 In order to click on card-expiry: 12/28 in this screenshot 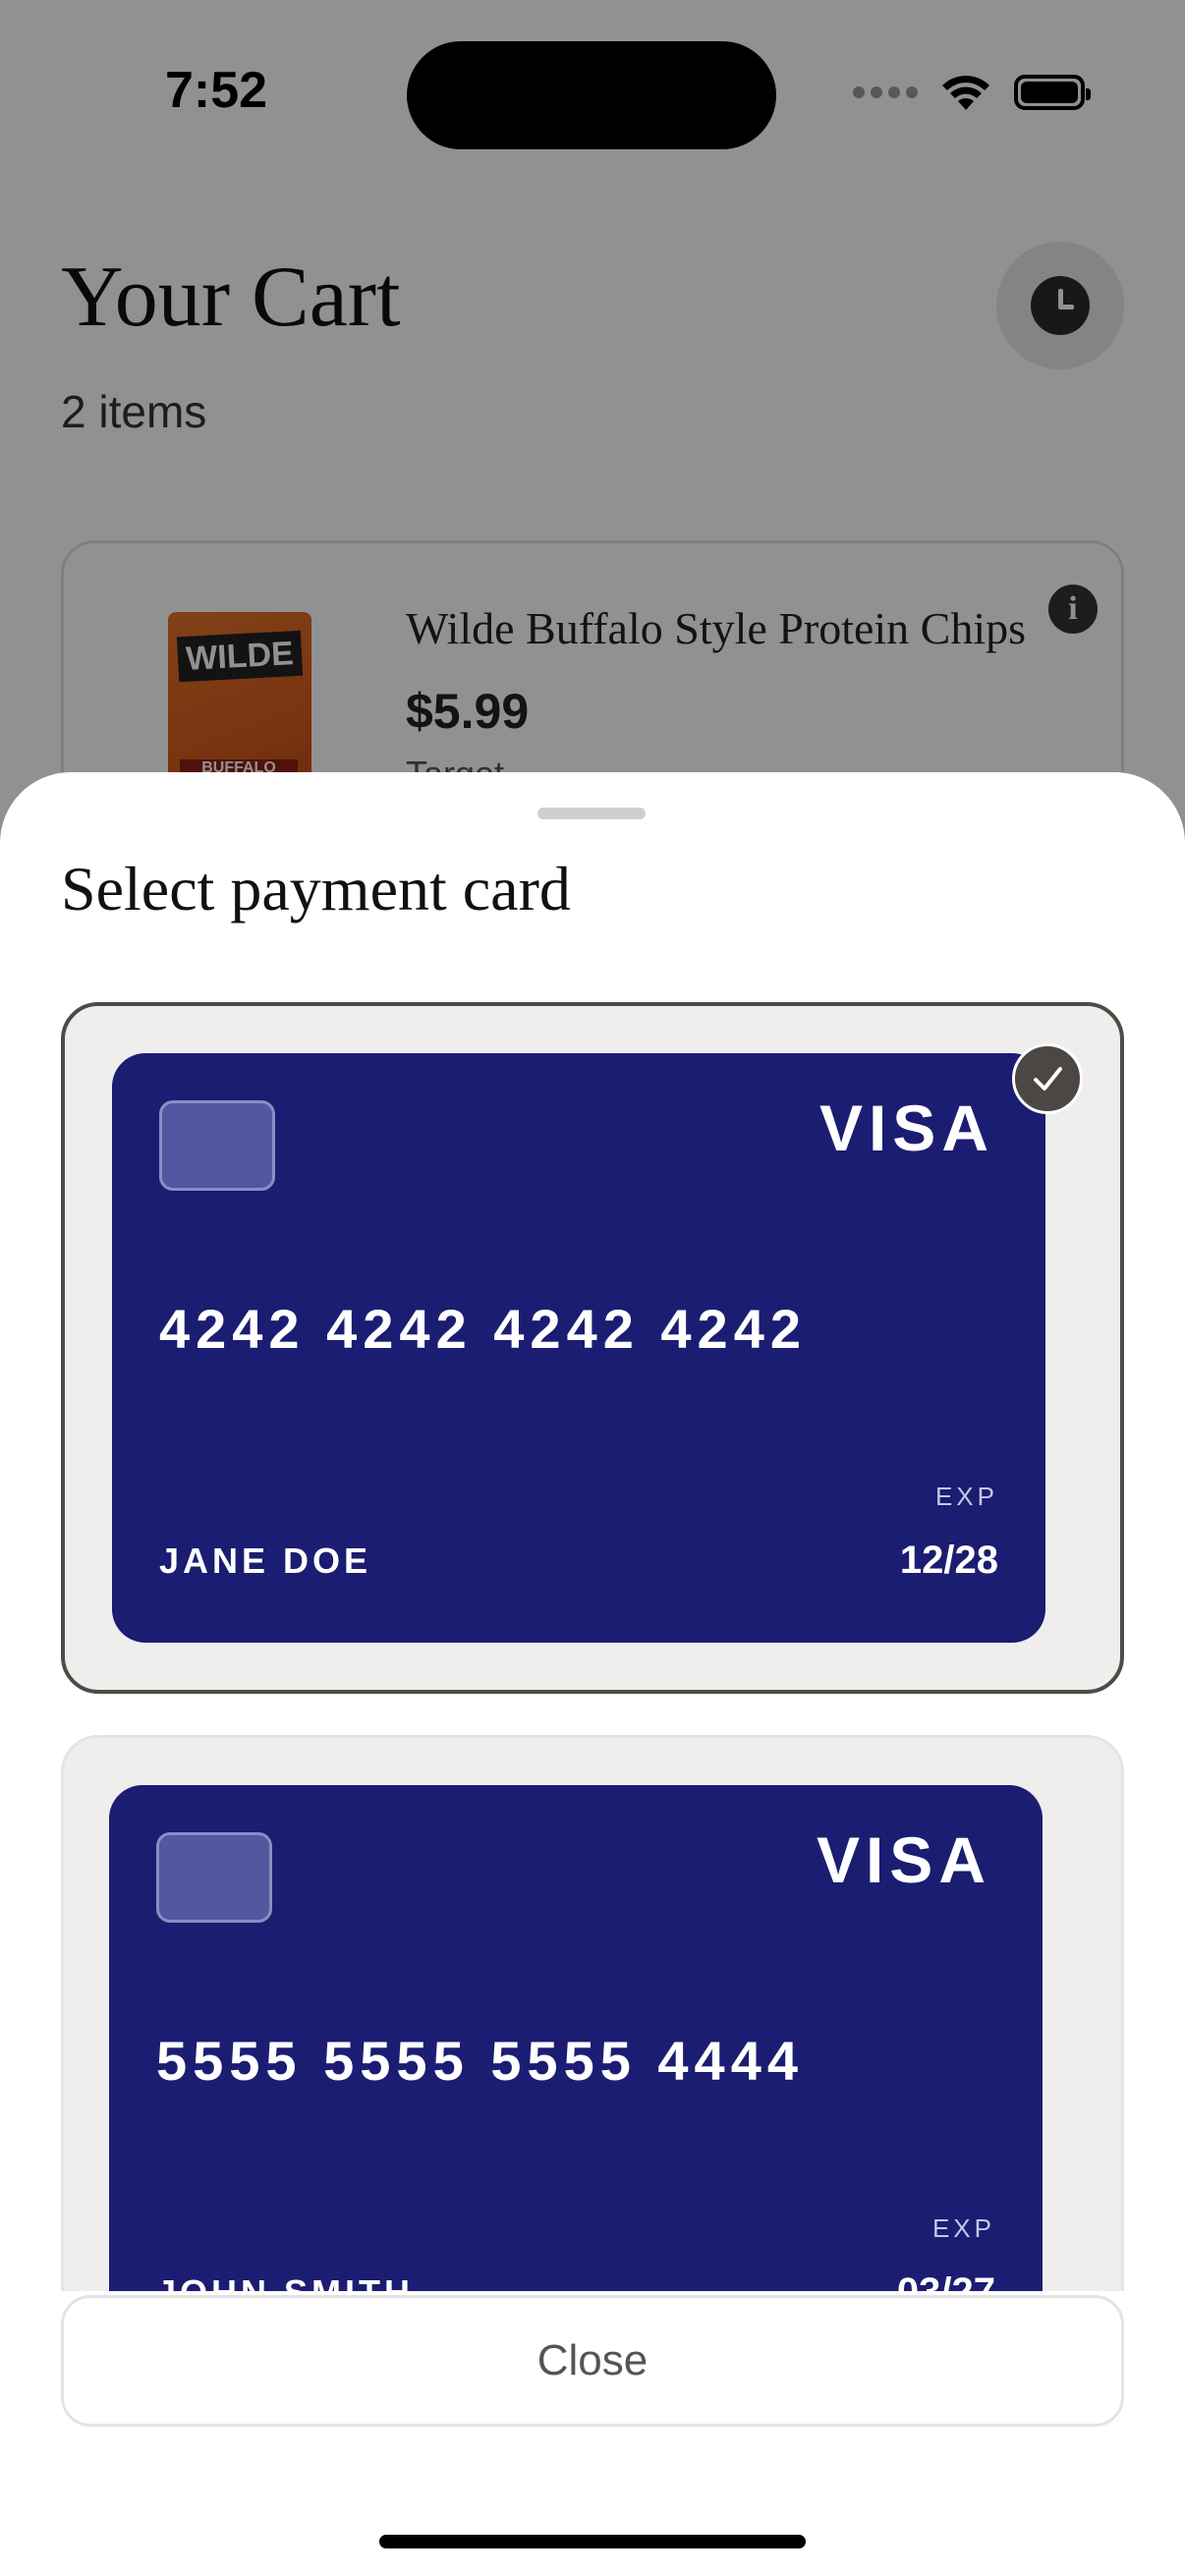, I will do `click(949, 1560)`.